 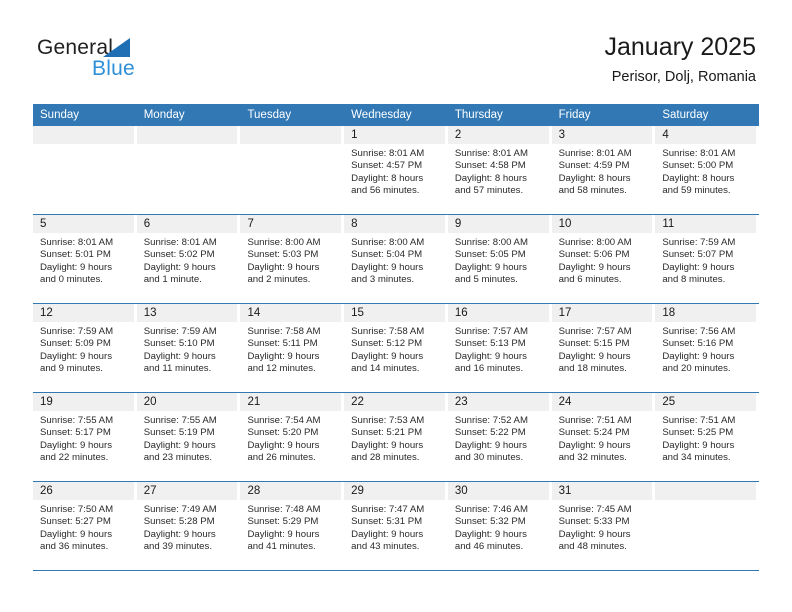 I want to click on sun-info-daylight2: and 6 minutes., so click(x=590, y=280).